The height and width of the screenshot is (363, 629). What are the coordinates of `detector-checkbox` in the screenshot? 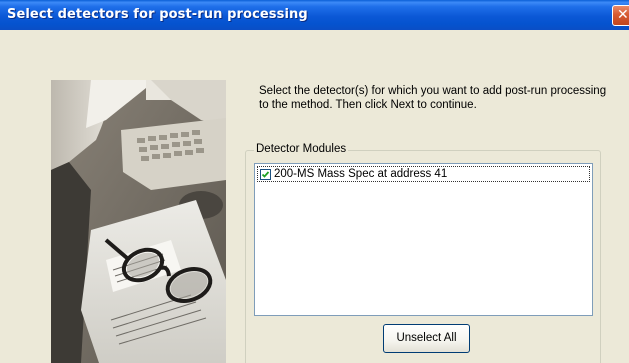 It's located at (265, 174).